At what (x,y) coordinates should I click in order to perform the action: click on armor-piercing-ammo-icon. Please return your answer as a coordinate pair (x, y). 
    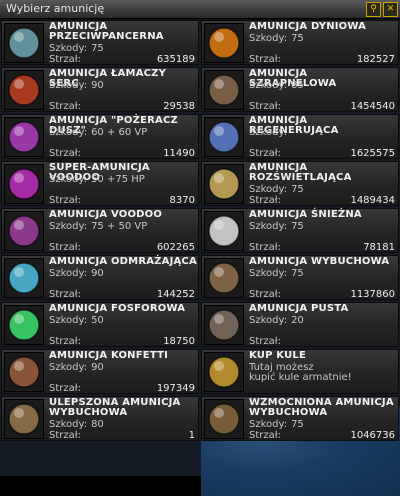
    Looking at the image, I should click on (24, 43).